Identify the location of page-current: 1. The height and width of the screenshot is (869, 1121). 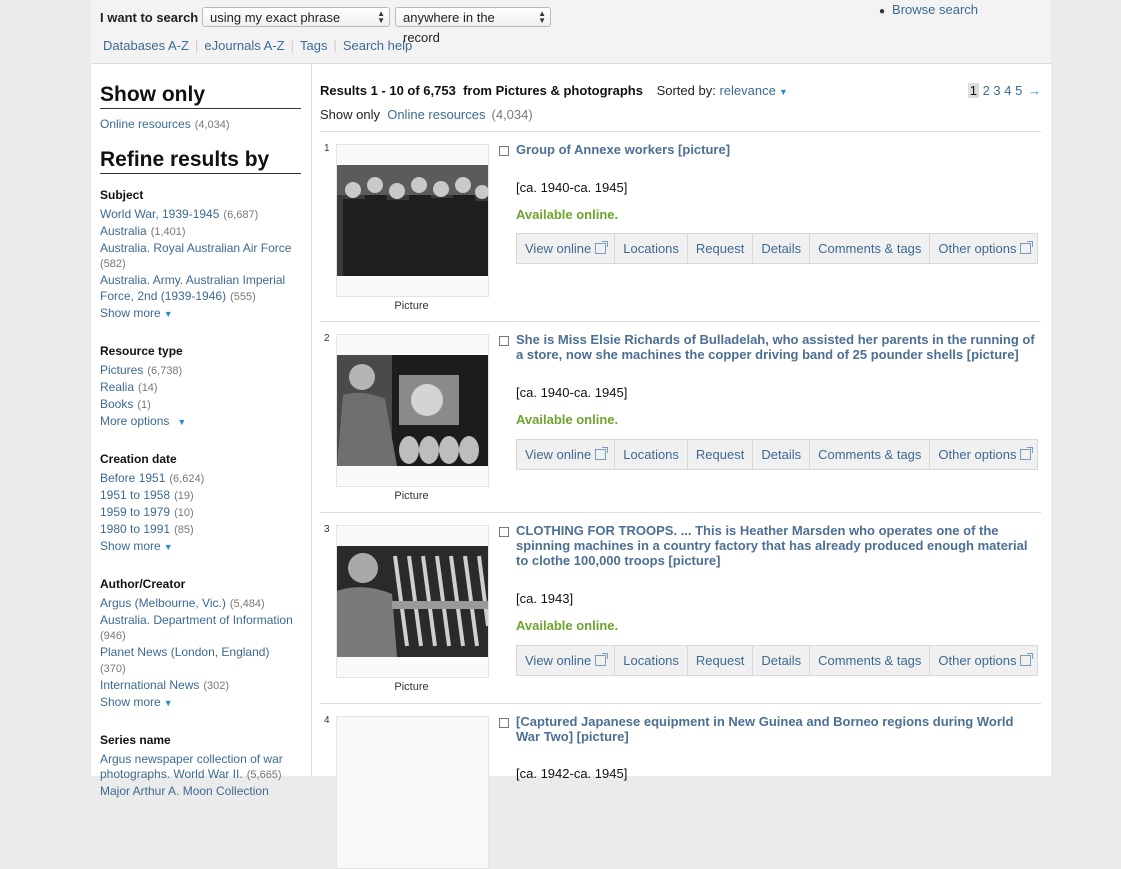
(973, 90).